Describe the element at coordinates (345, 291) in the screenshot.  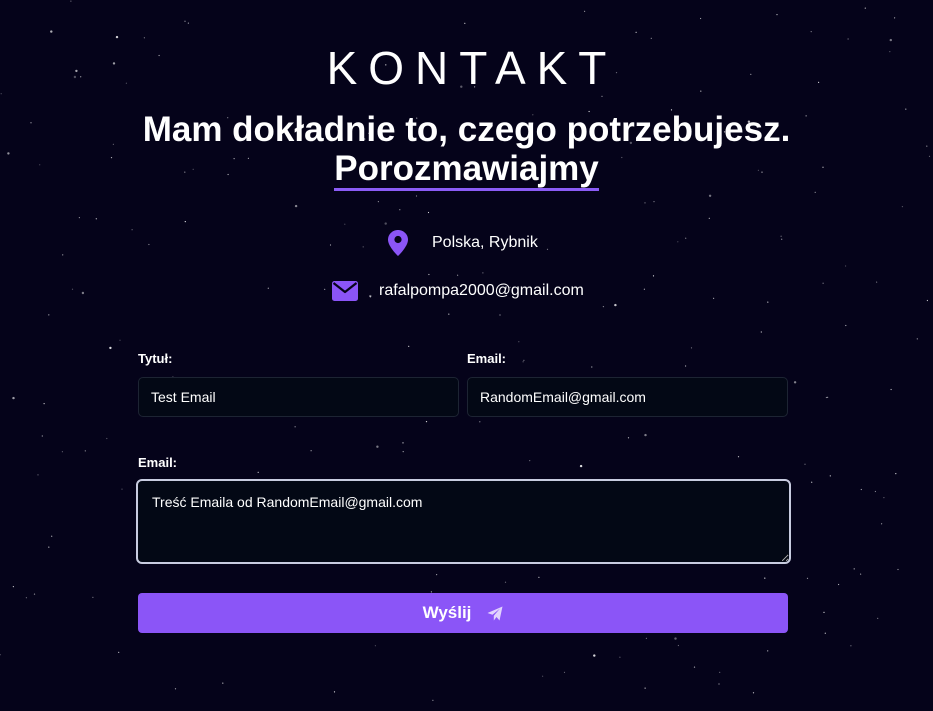
I see `envelope-icon` at that location.